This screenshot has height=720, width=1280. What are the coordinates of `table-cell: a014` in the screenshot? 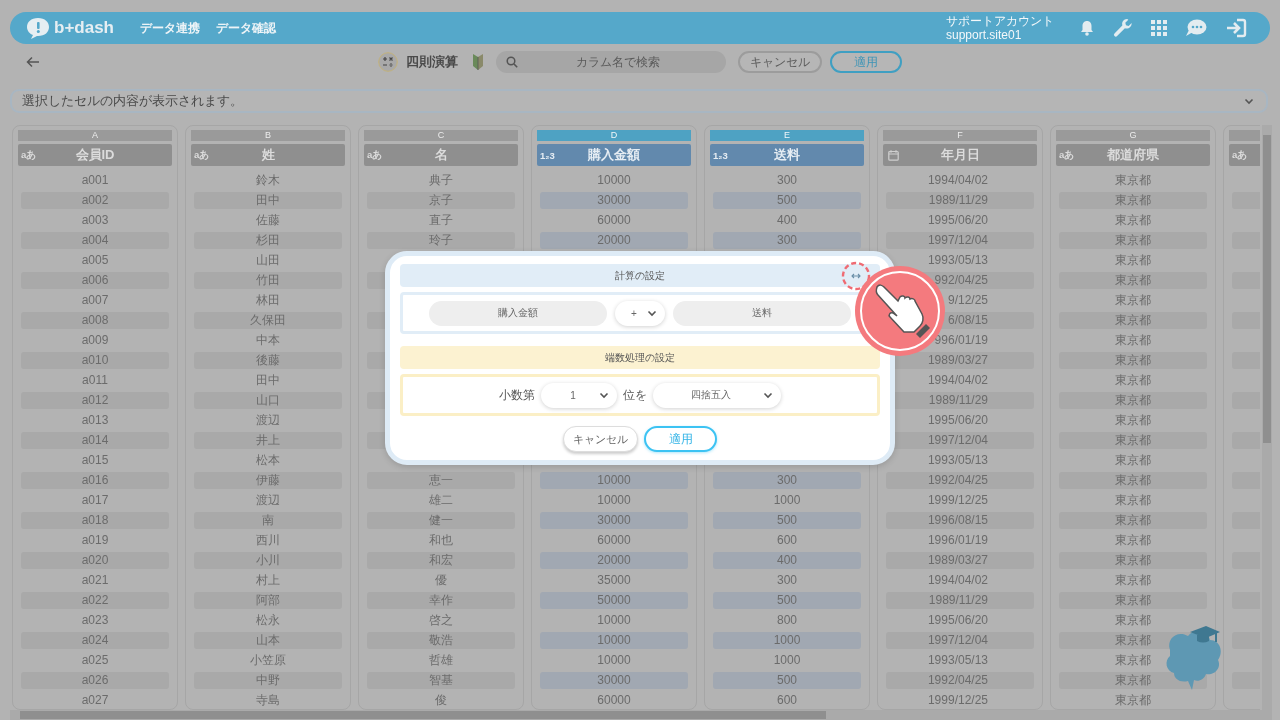 It's located at (95, 440).